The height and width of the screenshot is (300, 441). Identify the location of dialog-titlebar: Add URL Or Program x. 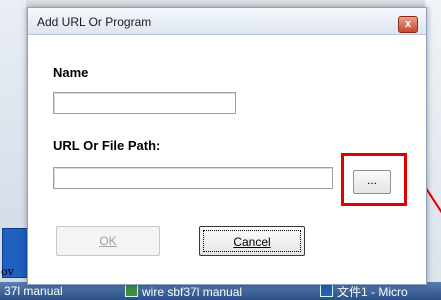
(227, 21).